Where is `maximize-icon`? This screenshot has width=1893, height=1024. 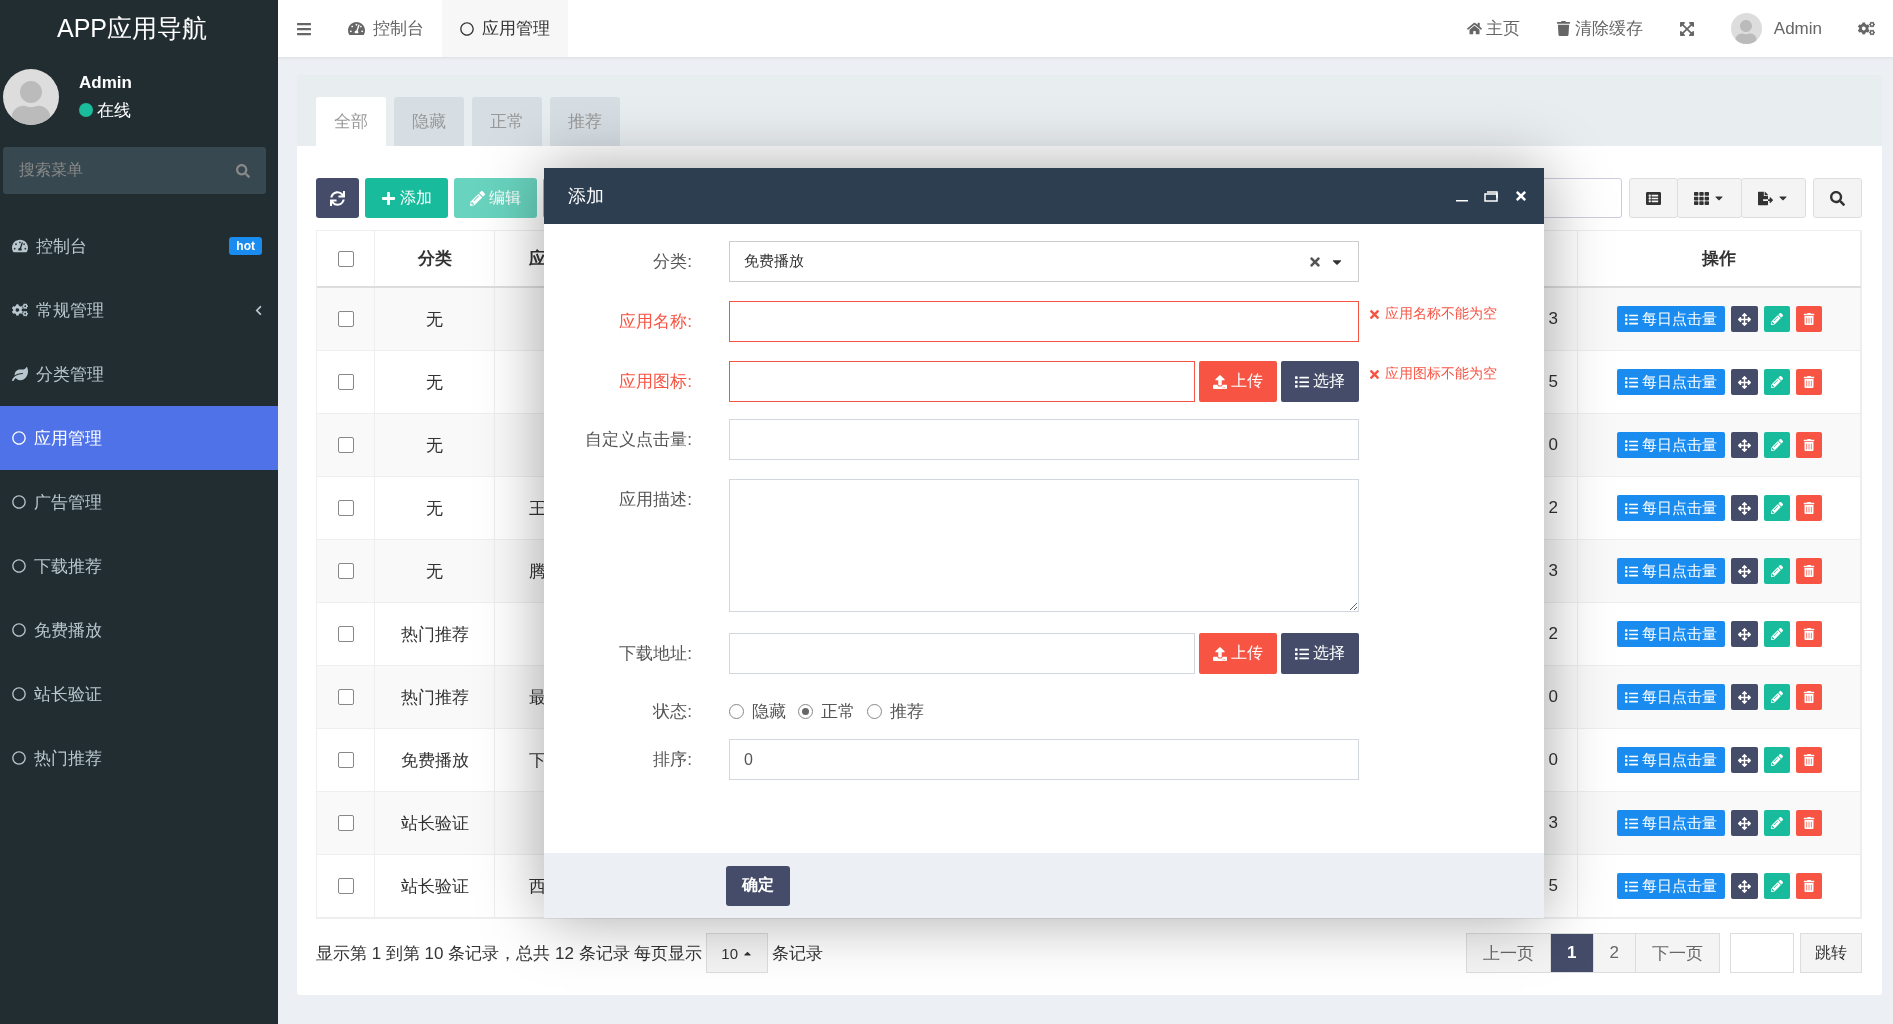 maximize-icon is located at coordinates (1491, 196).